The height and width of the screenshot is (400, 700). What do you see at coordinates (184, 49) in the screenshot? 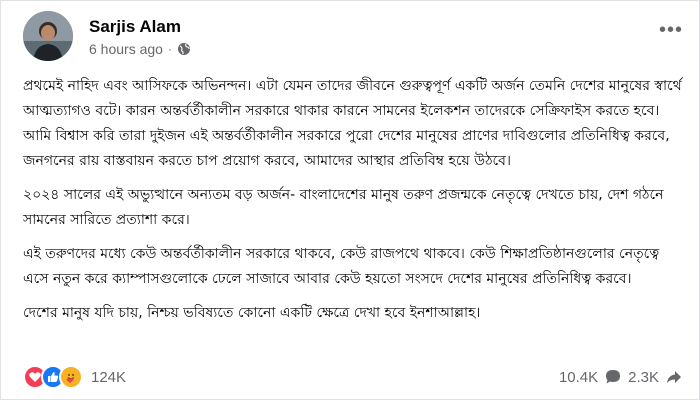
I see `globe-icon` at bounding box center [184, 49].